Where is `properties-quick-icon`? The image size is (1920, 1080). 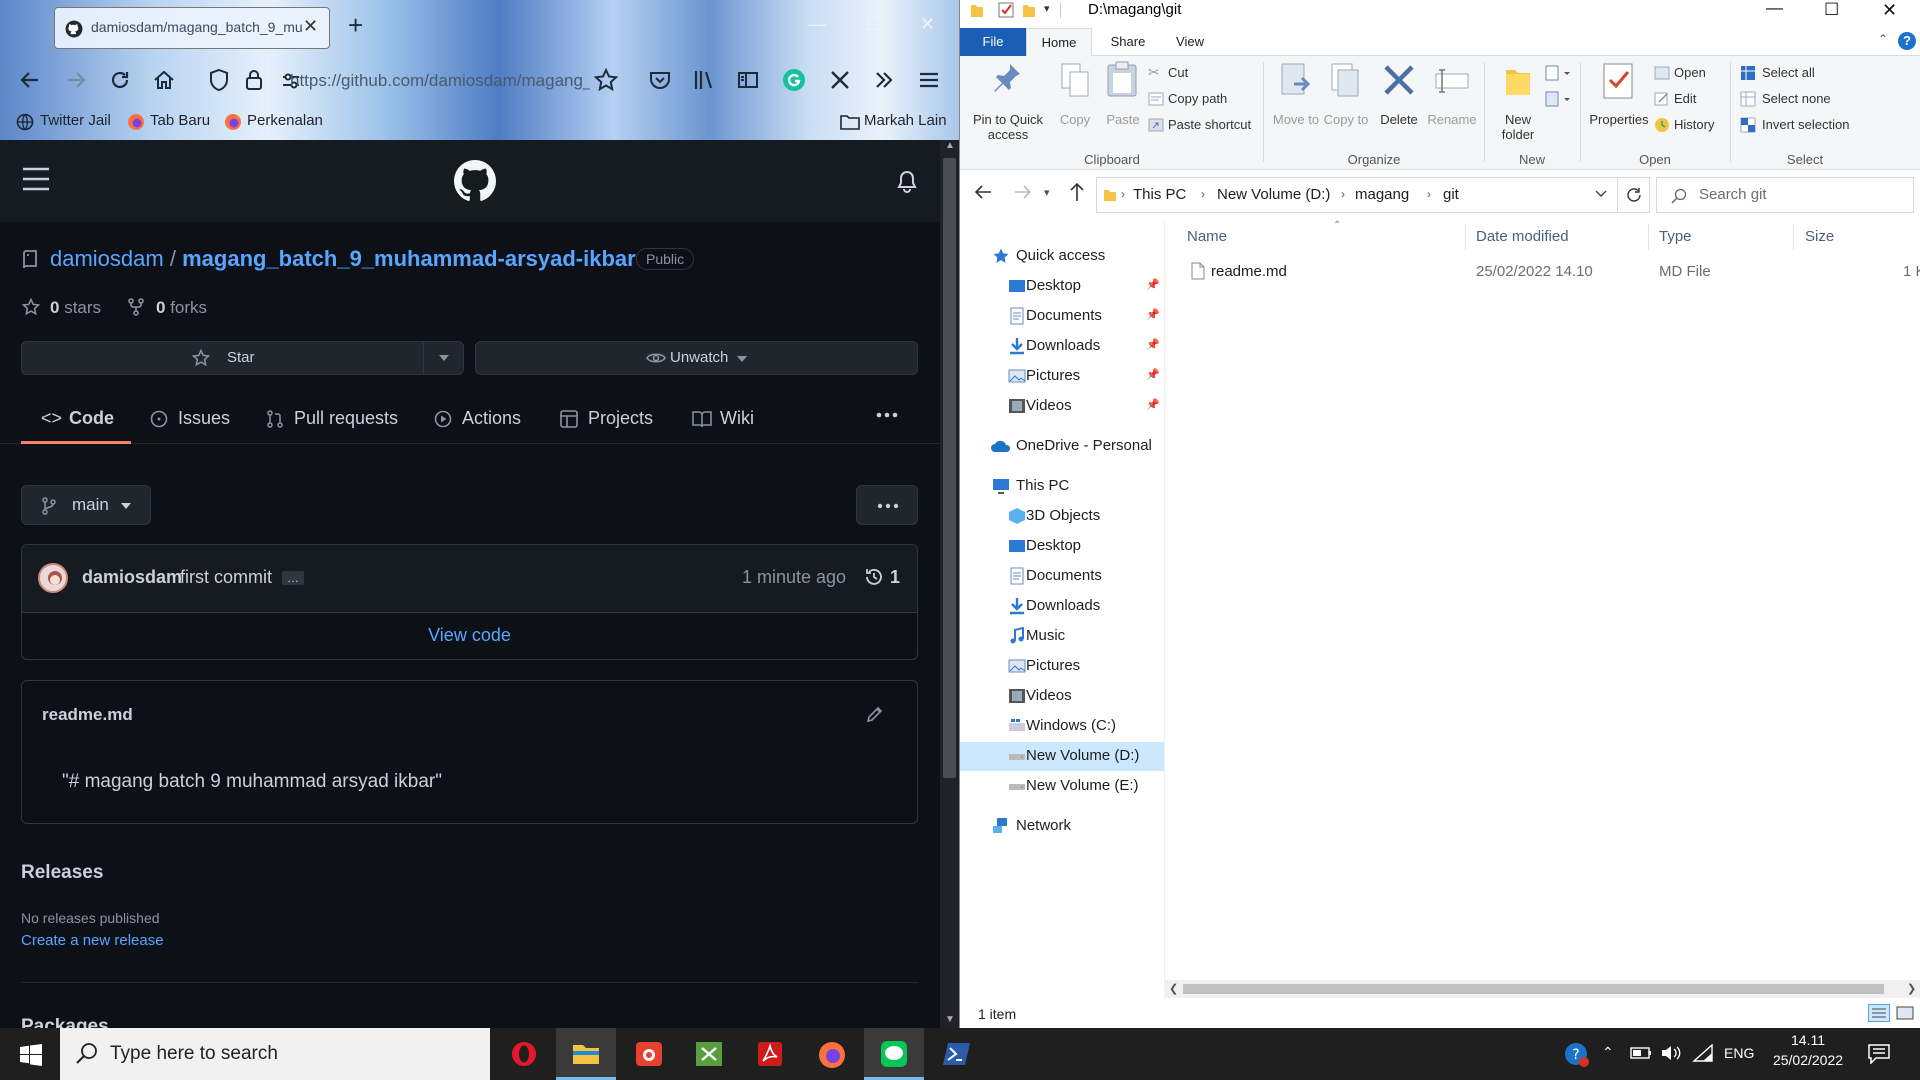
properties-quick-icon is located at coordinates (1006, 10).